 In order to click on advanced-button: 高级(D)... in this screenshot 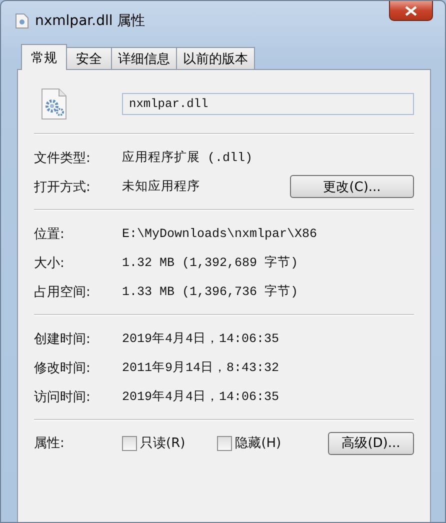, I will do `click(371, 443)`.